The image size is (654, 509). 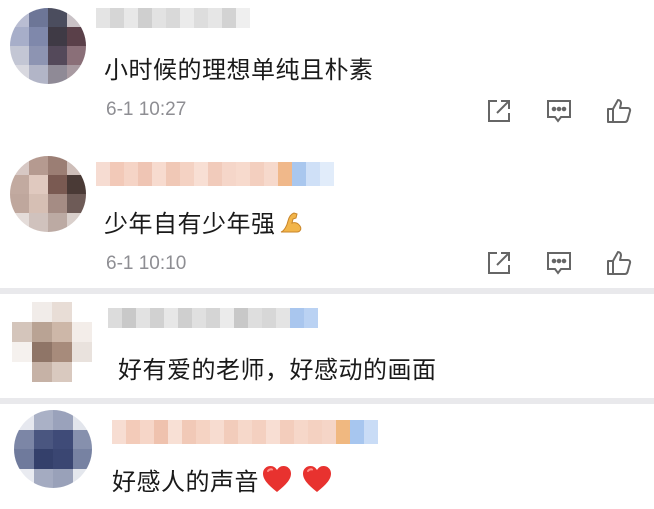 I want to click on comment-timestamp: 6-1 10:27, so click(x=146, y=109).